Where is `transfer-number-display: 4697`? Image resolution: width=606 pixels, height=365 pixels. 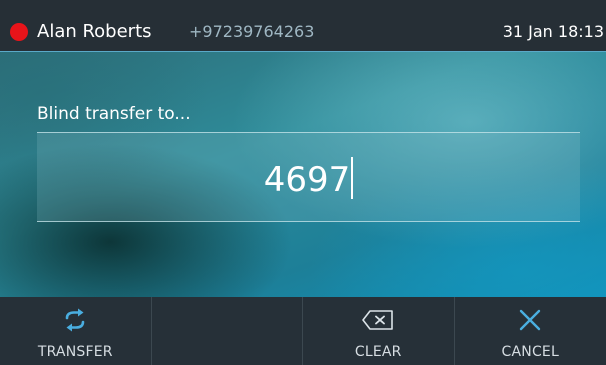 transfer-number-display: 4697 is located at coordinates (308, 178).